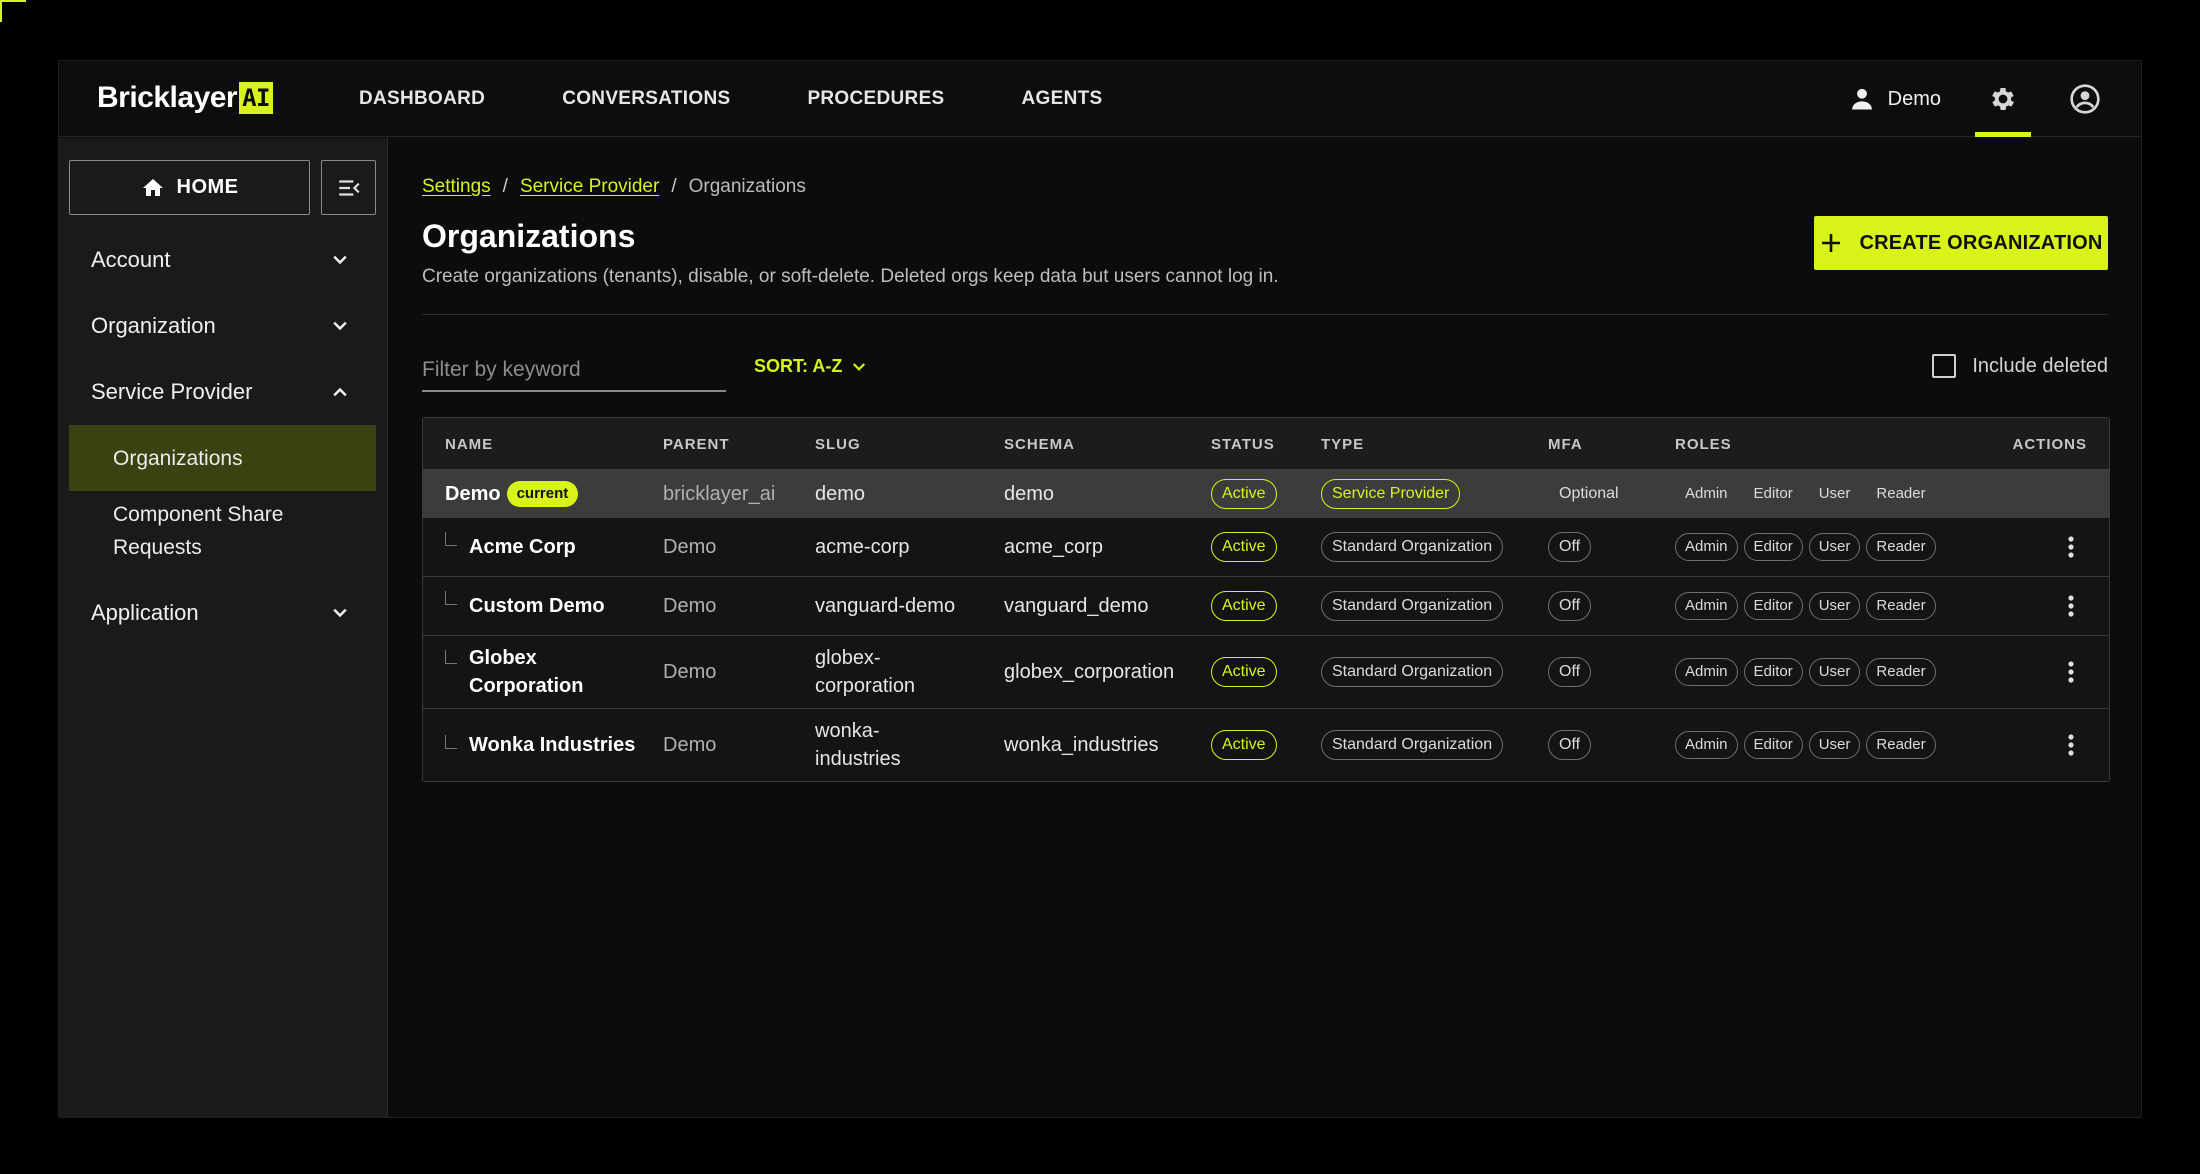 This screenshot has height=1174, width=2200. What do you see at coordinates (1944, 366) in the screenshot?
I see `include-deleted-checkbox` at bounding box center [1944, 366].